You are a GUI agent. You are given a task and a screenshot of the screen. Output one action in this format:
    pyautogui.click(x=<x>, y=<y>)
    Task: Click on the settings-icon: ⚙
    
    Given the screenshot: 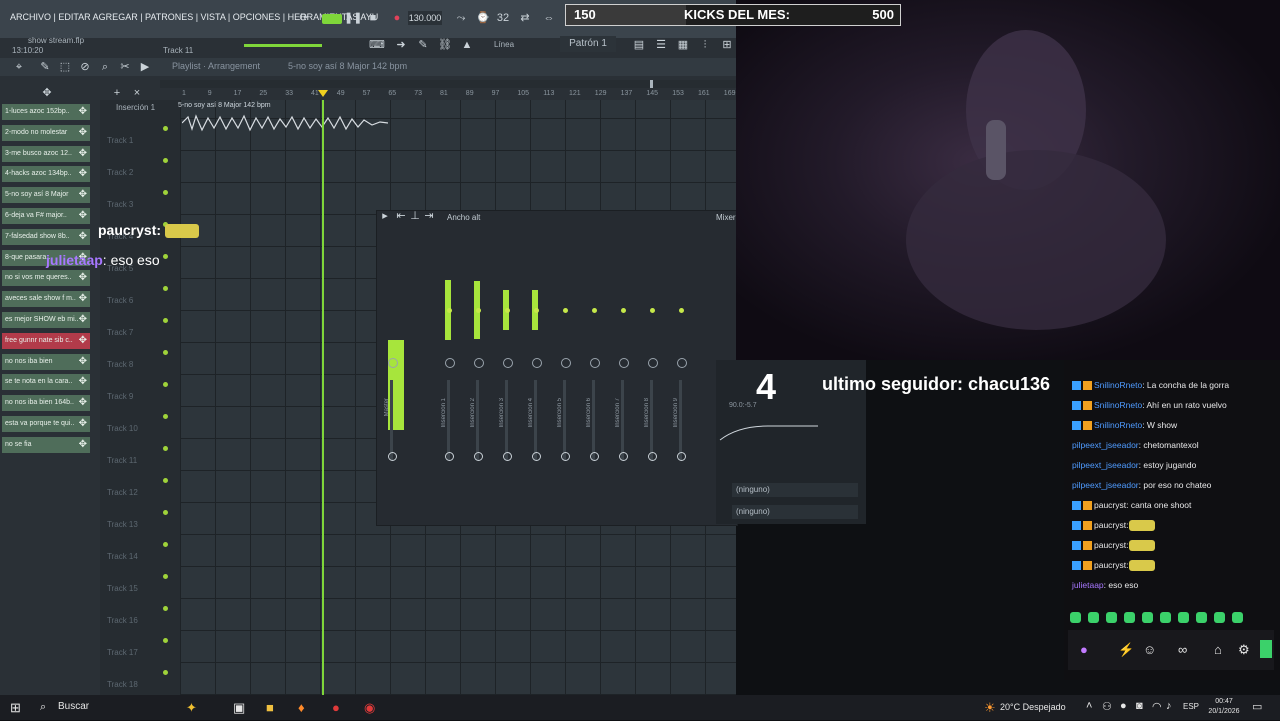 What is the action you would take?
    pyautogui.click(x=1244, y=650)
    